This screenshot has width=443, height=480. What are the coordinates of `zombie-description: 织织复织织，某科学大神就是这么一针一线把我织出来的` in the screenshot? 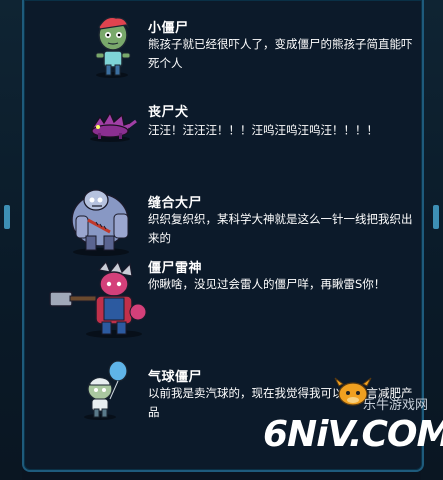 It's located at (280, 228).